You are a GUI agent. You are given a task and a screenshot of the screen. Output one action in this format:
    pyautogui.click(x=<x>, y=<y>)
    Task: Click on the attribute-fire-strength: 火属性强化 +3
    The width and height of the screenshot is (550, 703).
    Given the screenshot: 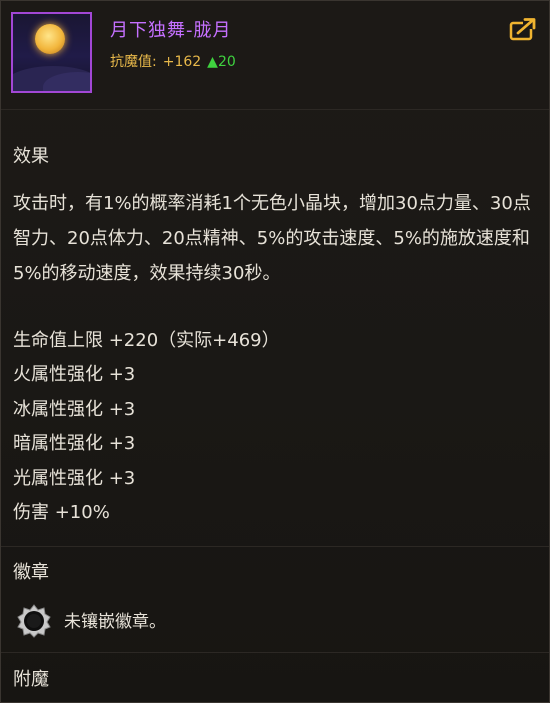 What is the action you would take?
    pyautogui.click(x=74, y=375)
    